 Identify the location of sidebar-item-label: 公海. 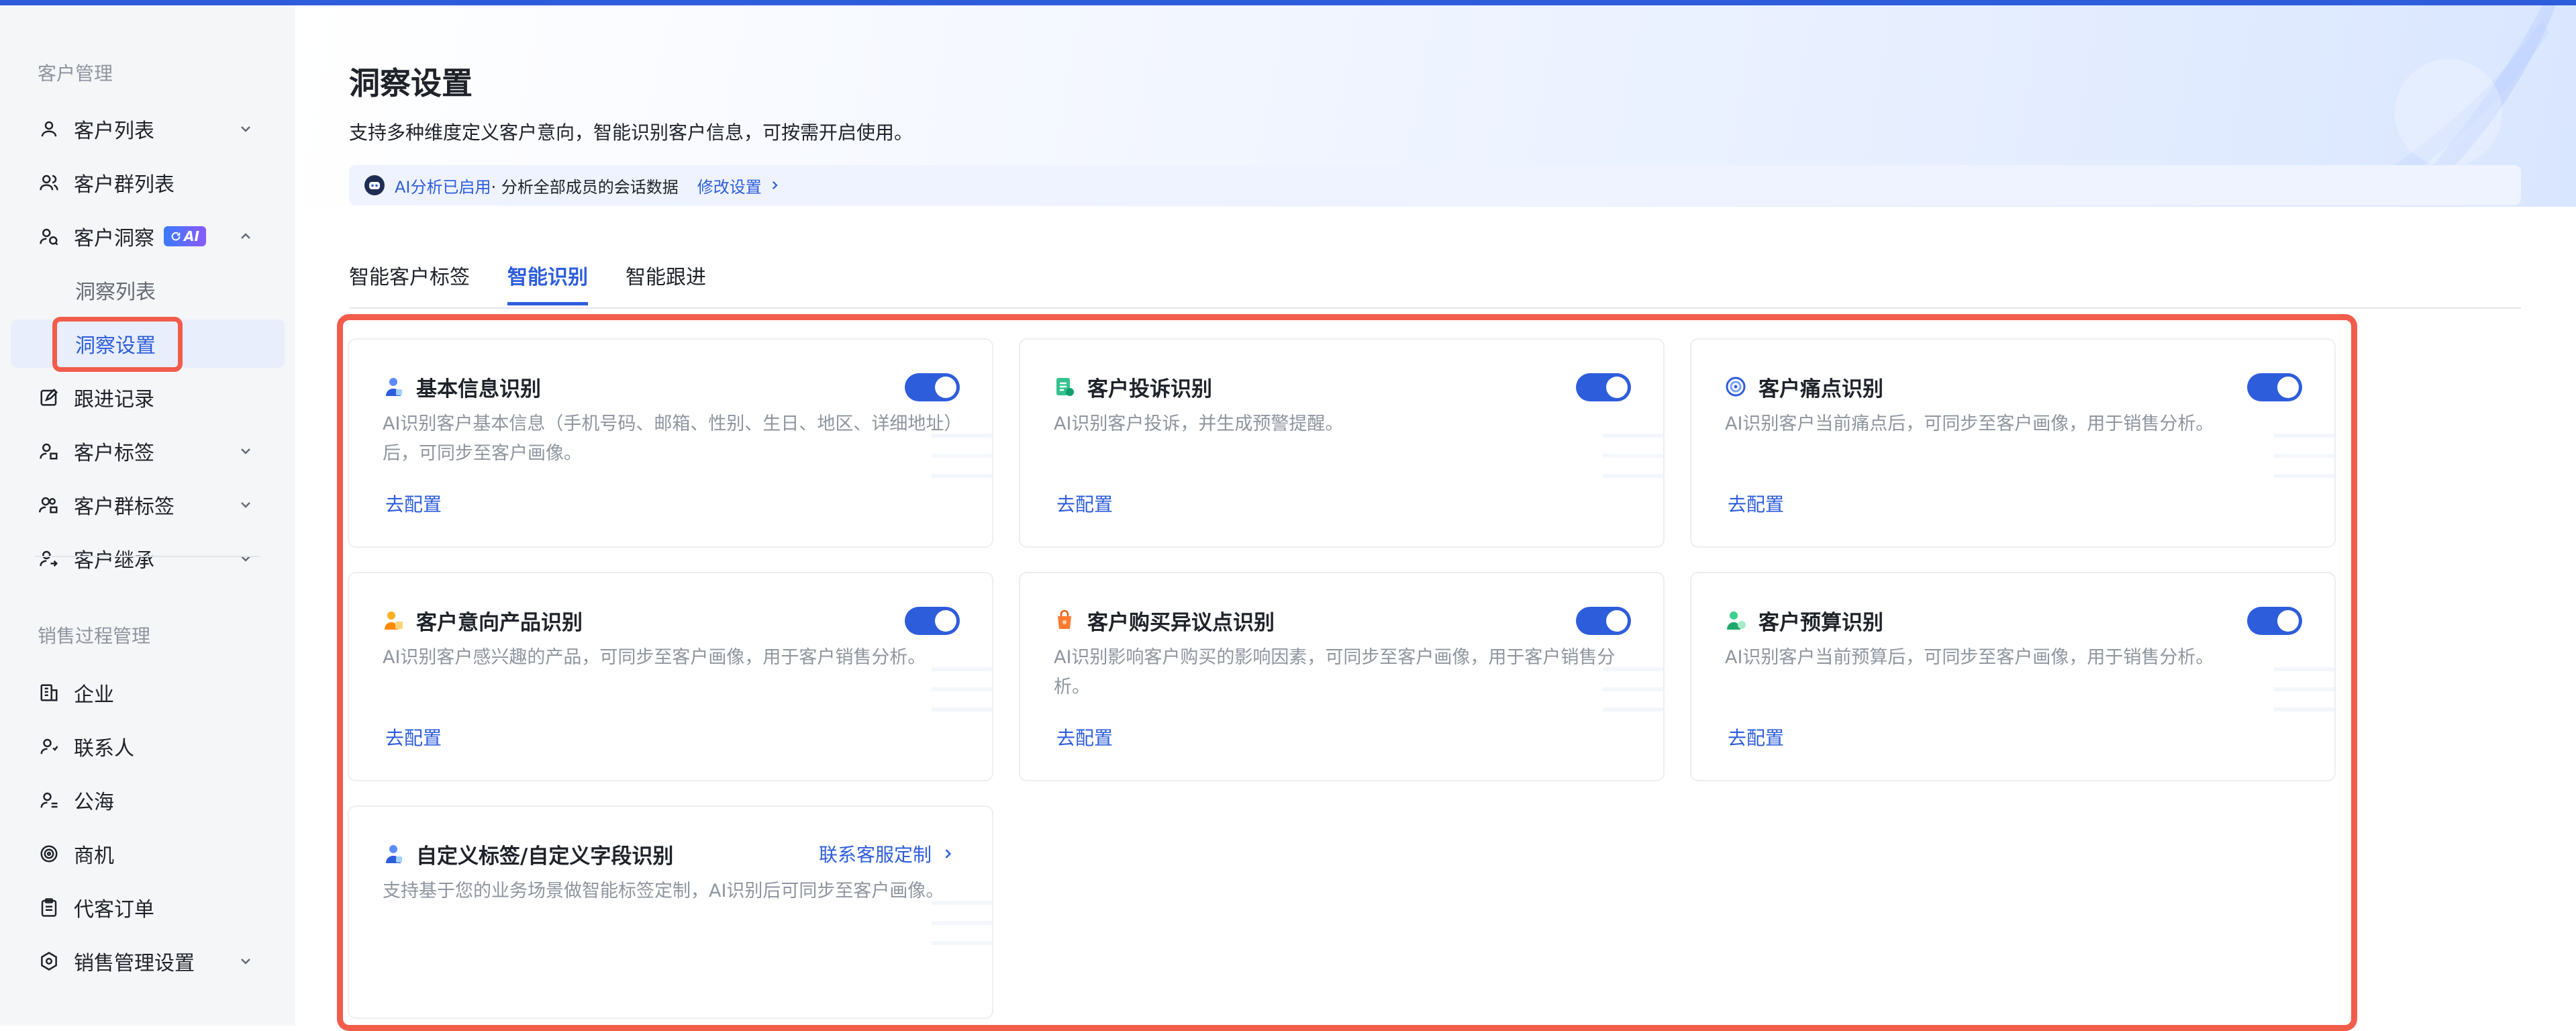
(94, 803).